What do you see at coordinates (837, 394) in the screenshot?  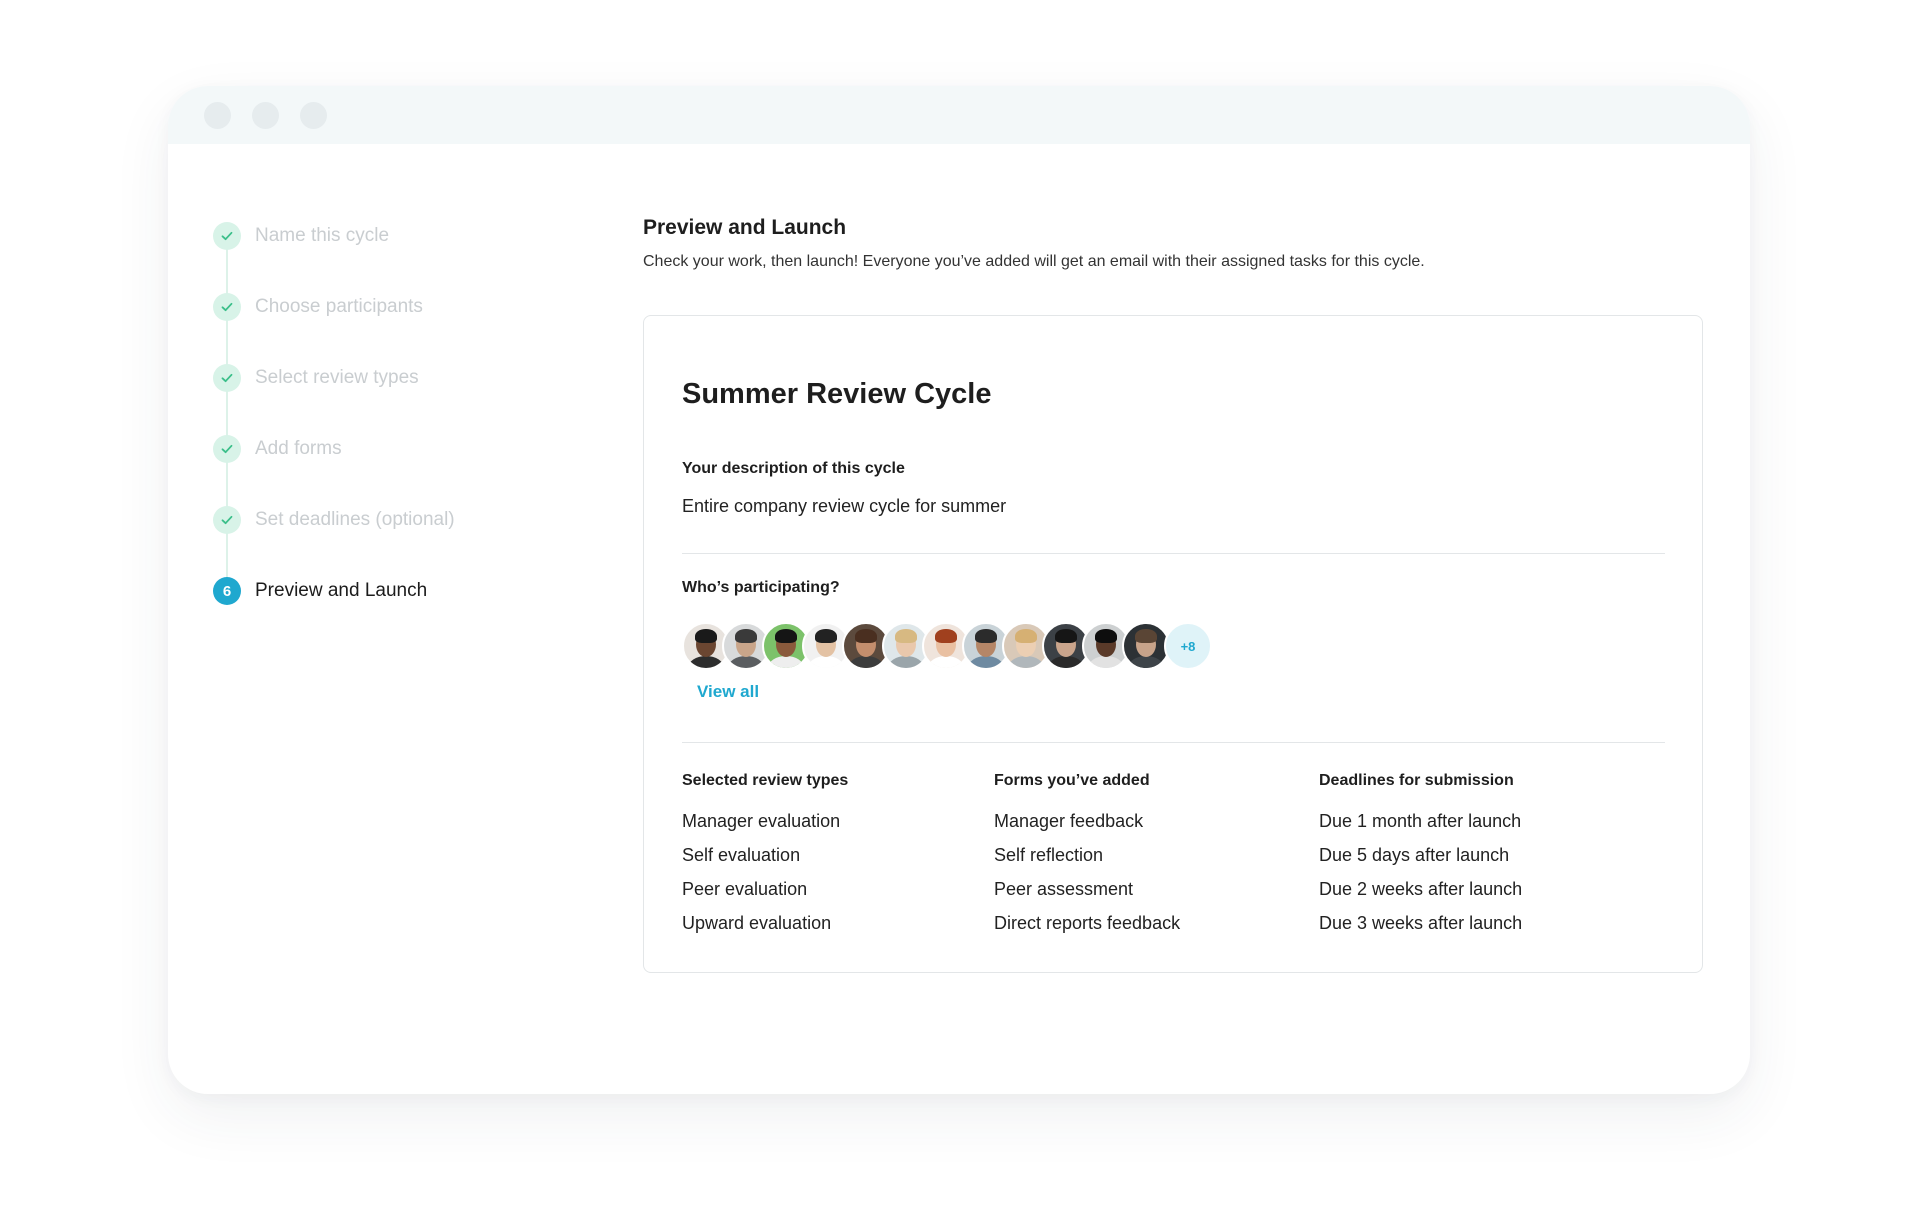 I see `cycle-title: Summer Review Cycle` at bounding box center [837, 394].